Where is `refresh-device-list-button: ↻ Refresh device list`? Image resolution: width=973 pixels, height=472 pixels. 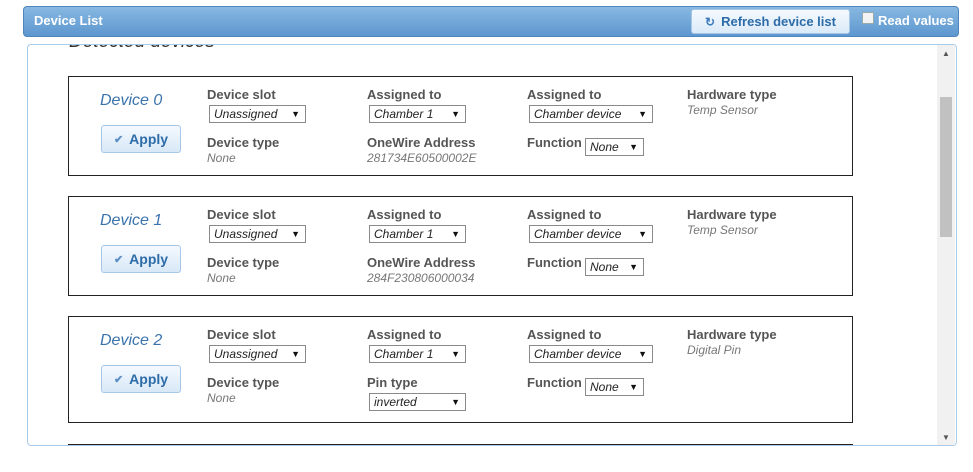
refresh-device-list-button: ↻ Refresh device list is located at coordinates (770, 21).